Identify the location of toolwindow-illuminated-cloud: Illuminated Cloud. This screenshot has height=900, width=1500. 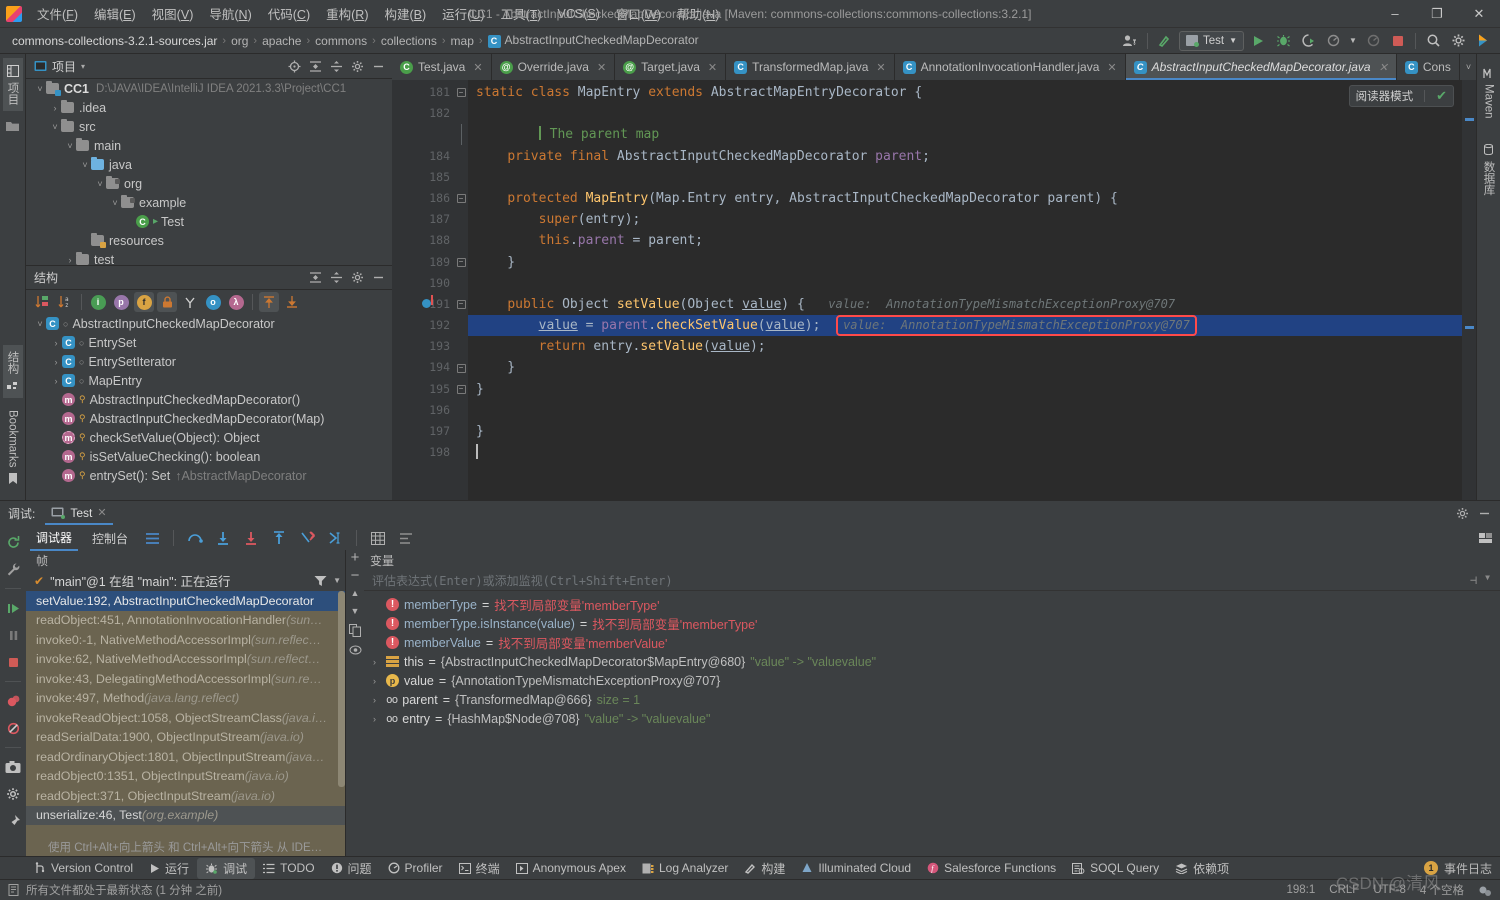
(856, 868).